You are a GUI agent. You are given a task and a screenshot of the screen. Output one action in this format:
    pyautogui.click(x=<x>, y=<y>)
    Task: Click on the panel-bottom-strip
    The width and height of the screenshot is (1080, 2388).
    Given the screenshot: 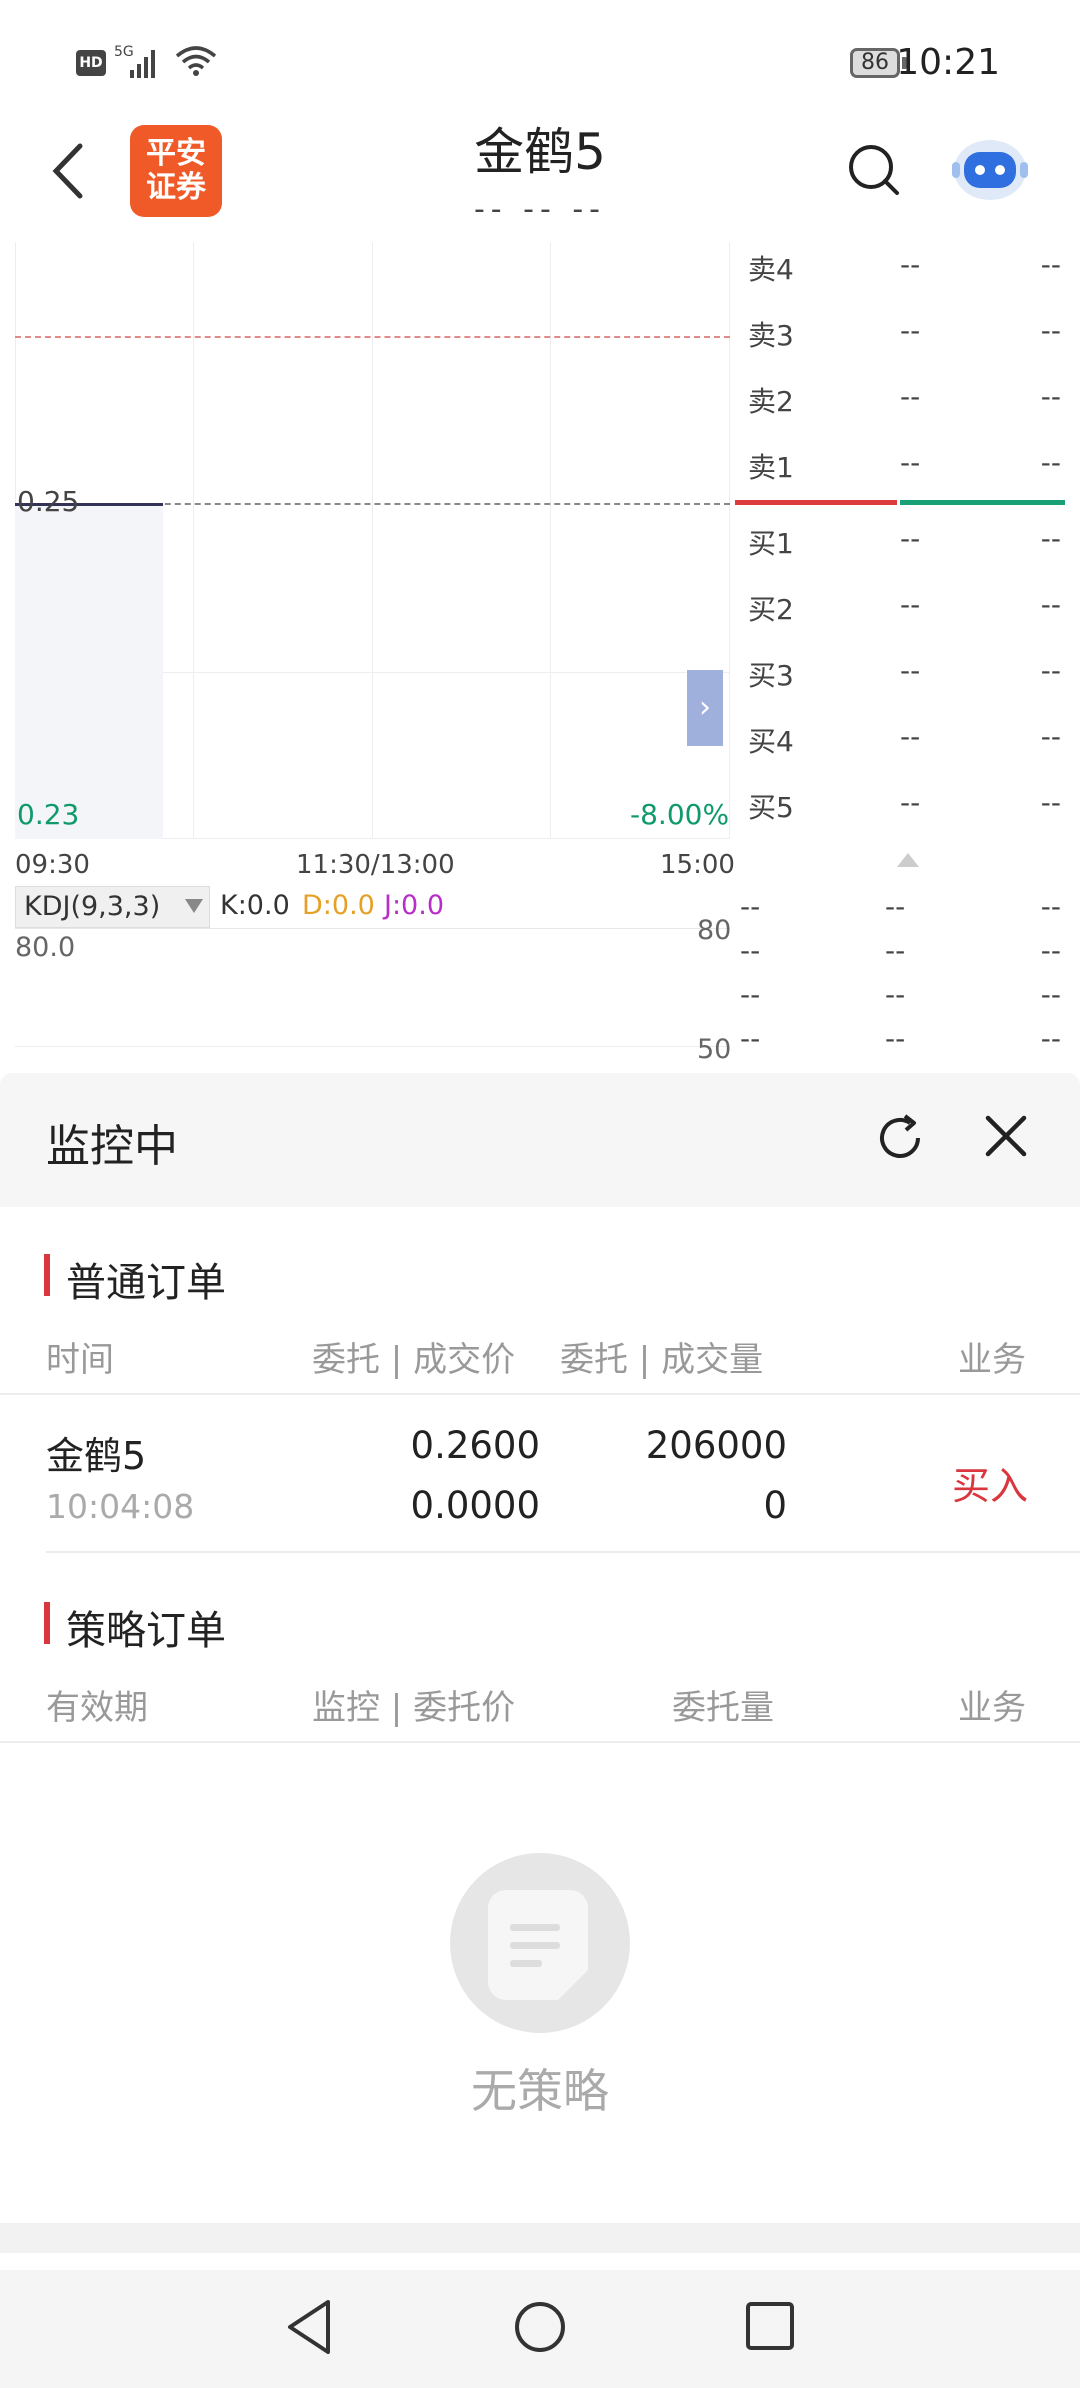 What is the action you would take?
    pyautogui.click(x=540, y=2238)
    